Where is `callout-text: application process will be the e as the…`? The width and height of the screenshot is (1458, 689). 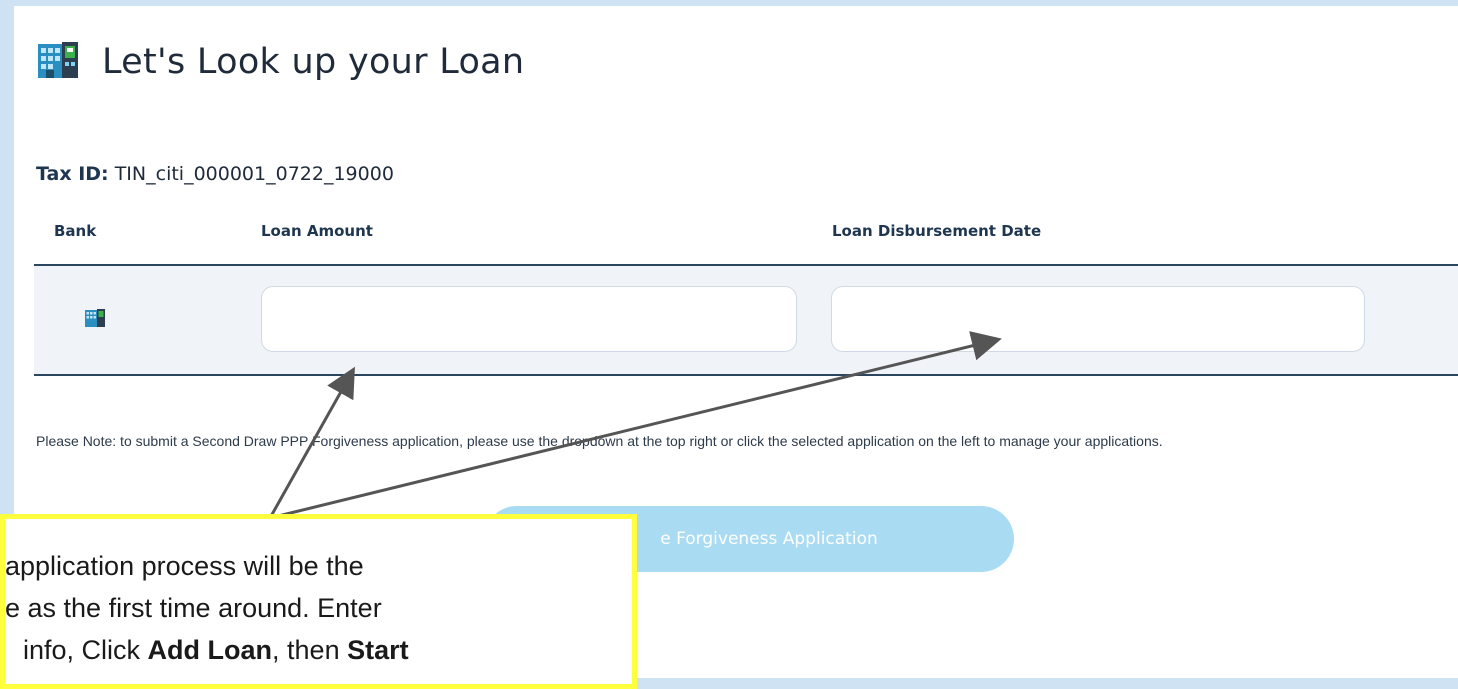 callout-text: application process will be the e as the… is located at coordinates (318, 608).